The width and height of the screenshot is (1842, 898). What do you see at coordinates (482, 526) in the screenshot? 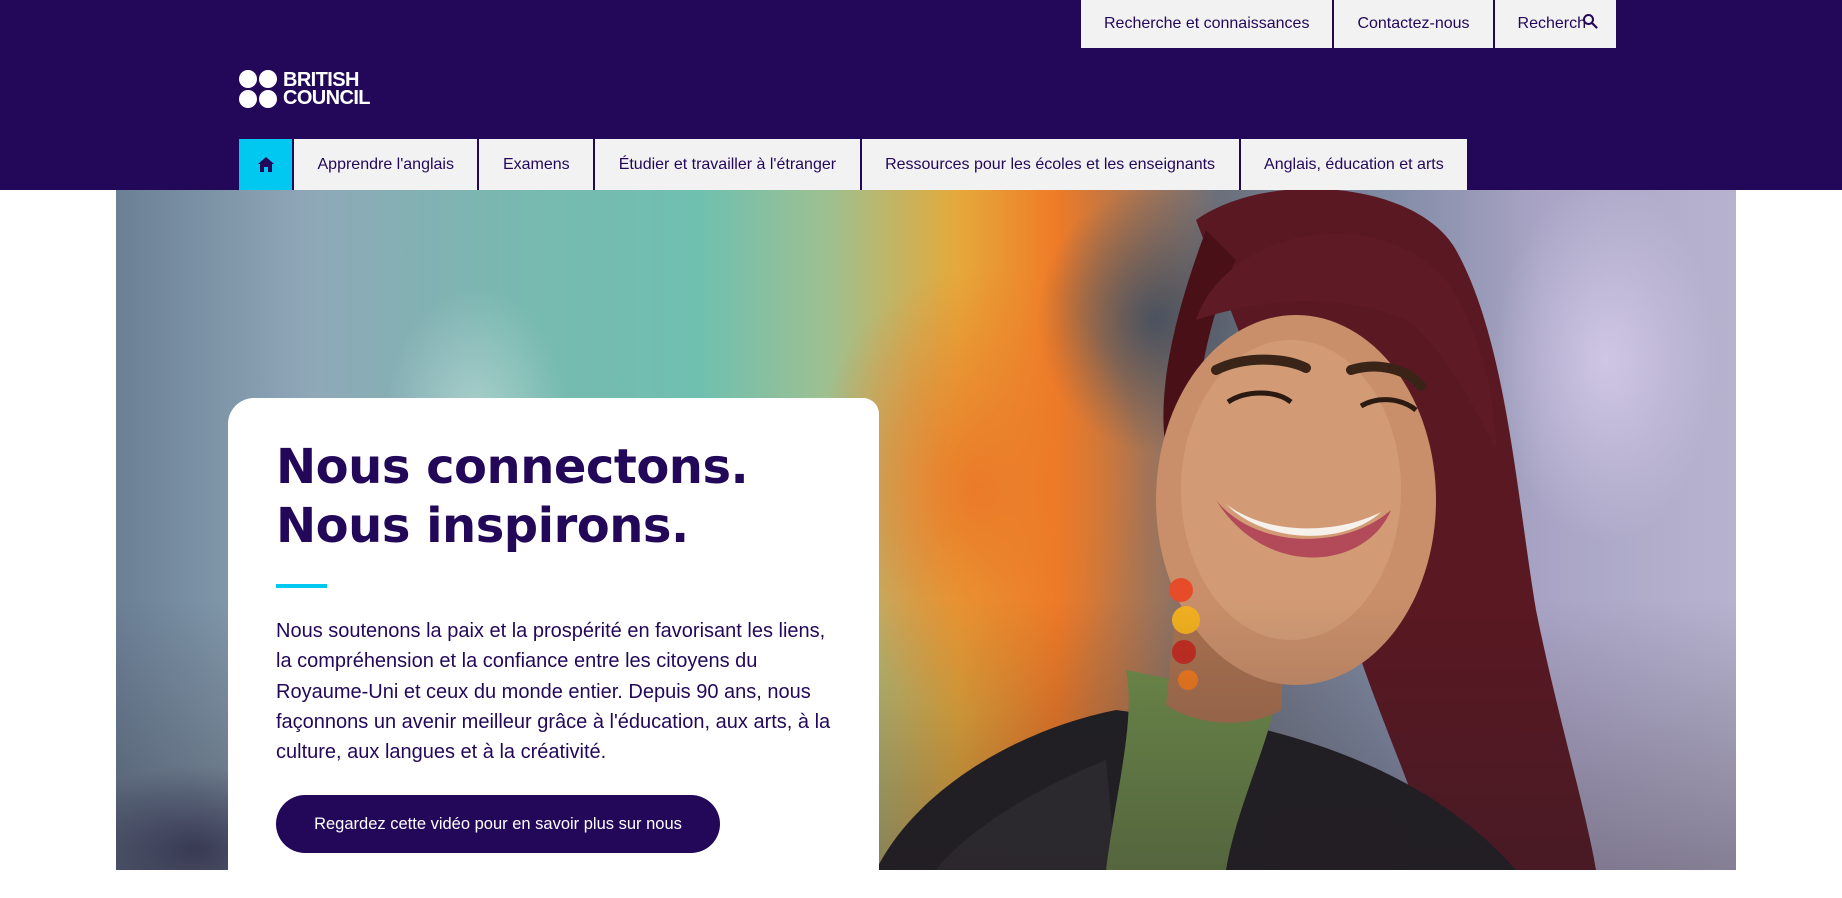
I see `hero-title-line-2: Nous inspirons.` at bounding box center [482, 526].